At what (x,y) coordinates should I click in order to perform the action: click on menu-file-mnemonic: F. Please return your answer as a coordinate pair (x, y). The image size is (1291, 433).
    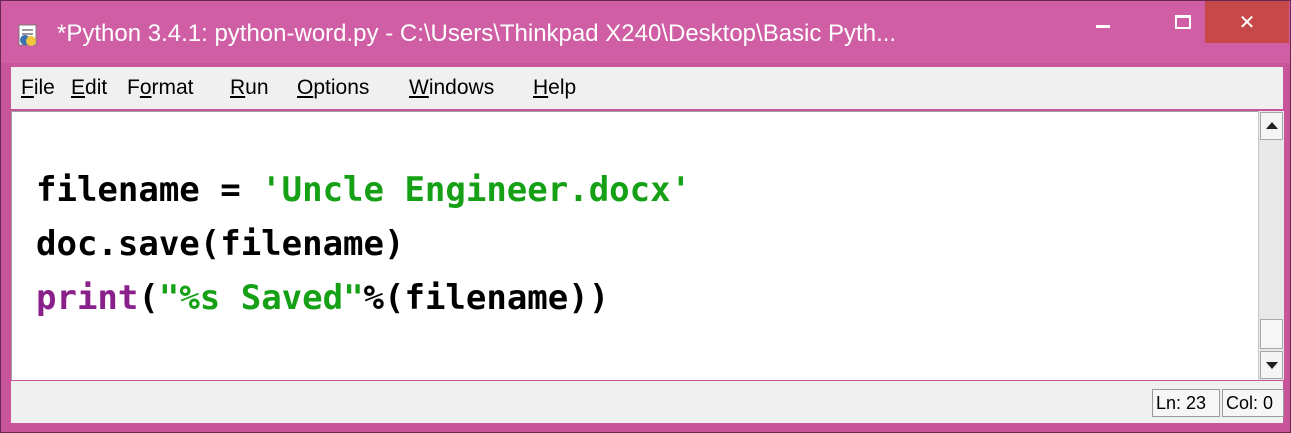
    Looking at the image, I should click on (27, 87).